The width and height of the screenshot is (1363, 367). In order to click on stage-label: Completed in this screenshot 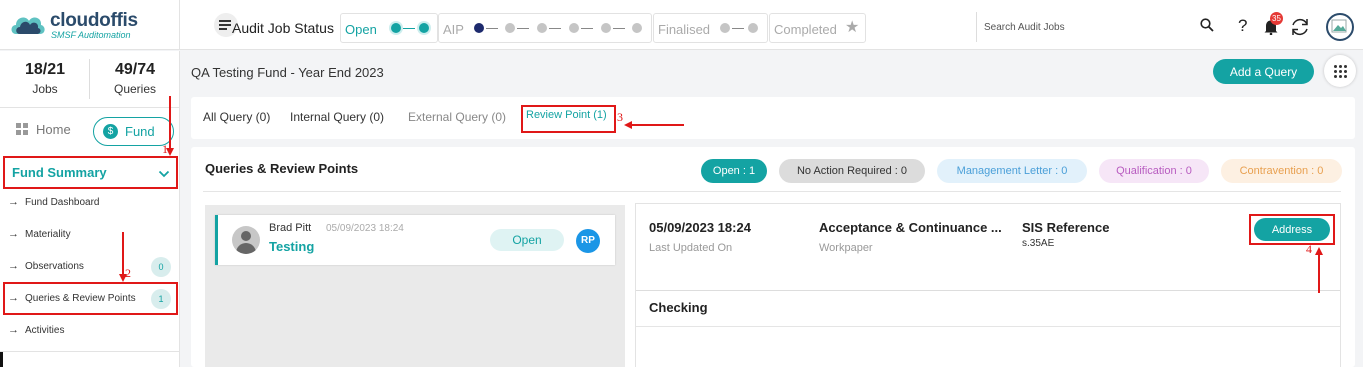, I will do `click(805, 29)`.